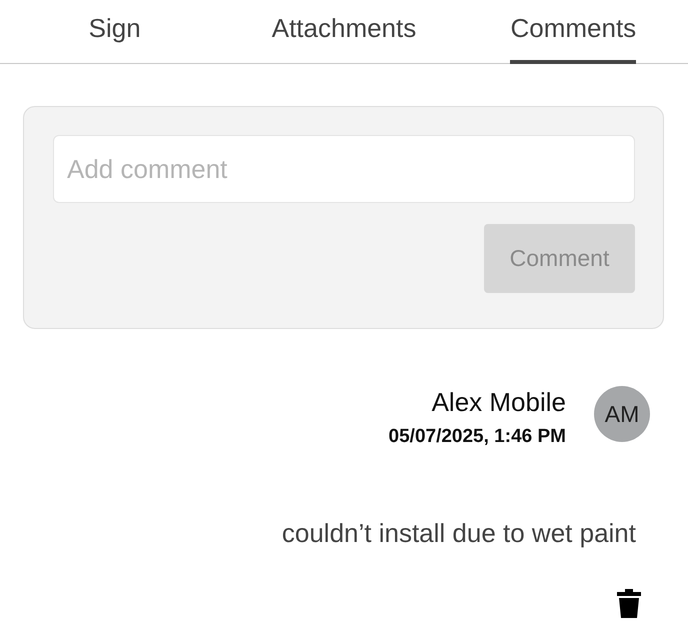 This screenshot has width=688, height=643. What do you see at coordinates (573, 32) in the screenshot?
I see `tab: Comments` at bounding box center [573, 32].